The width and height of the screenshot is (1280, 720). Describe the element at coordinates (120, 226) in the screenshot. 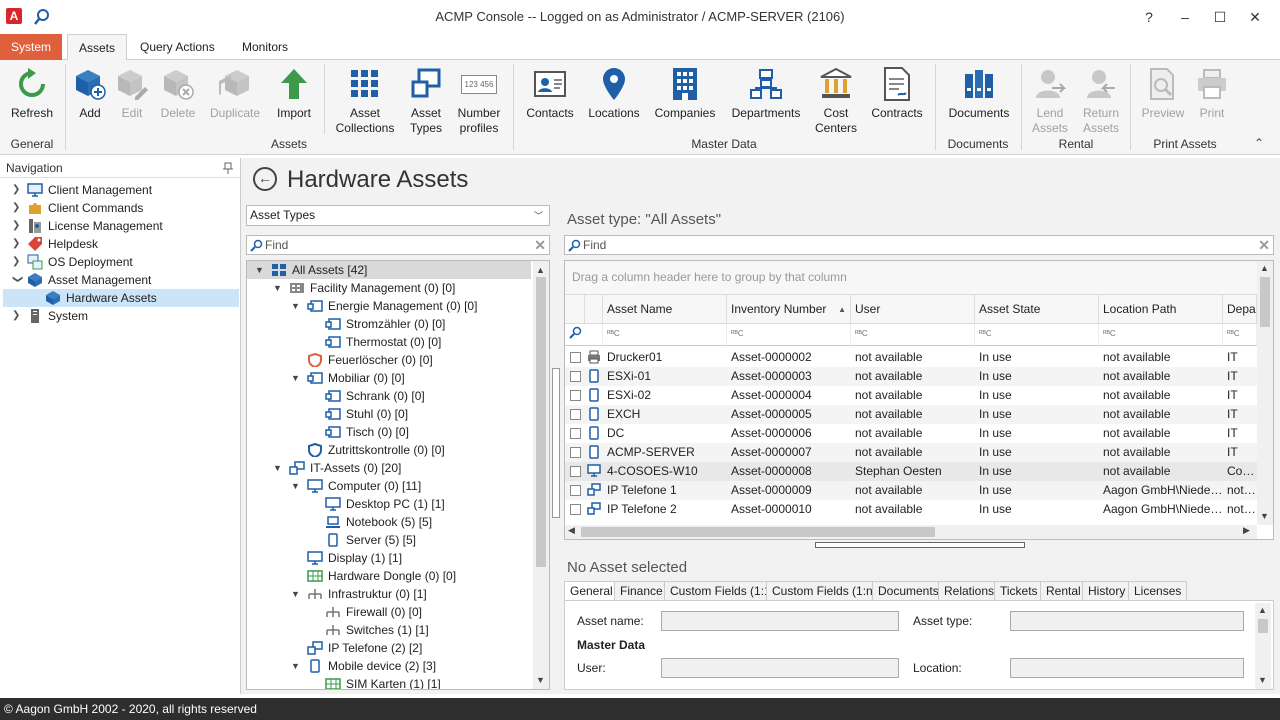

I see `nav-item-license-management: ❯ License Management` at that location.